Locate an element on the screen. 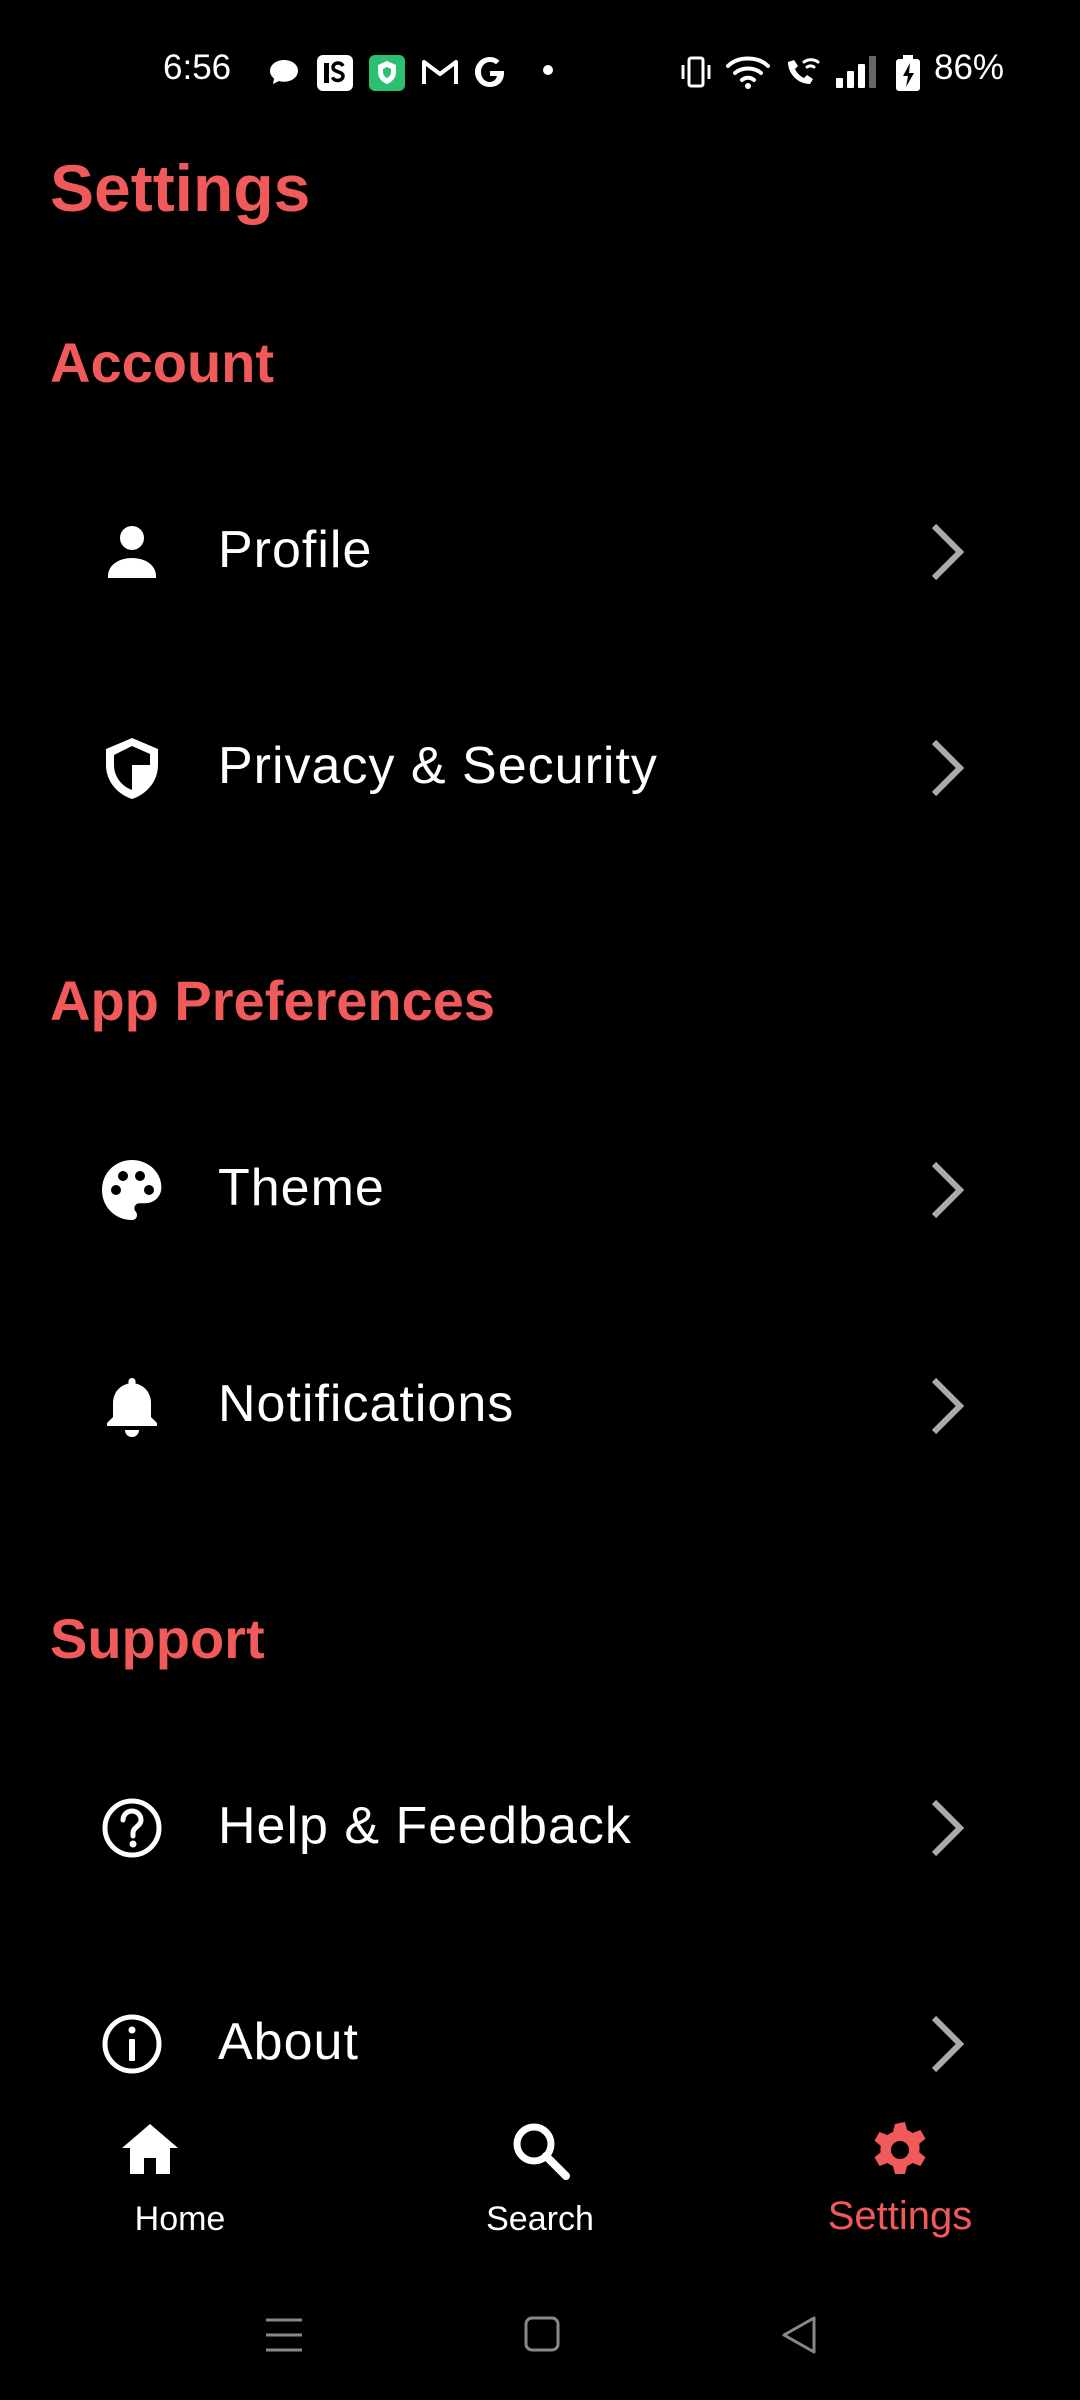 Image resolution: width=1080 pixels, height=2400 pixels. person-icon is located at coordinates (132, 552).